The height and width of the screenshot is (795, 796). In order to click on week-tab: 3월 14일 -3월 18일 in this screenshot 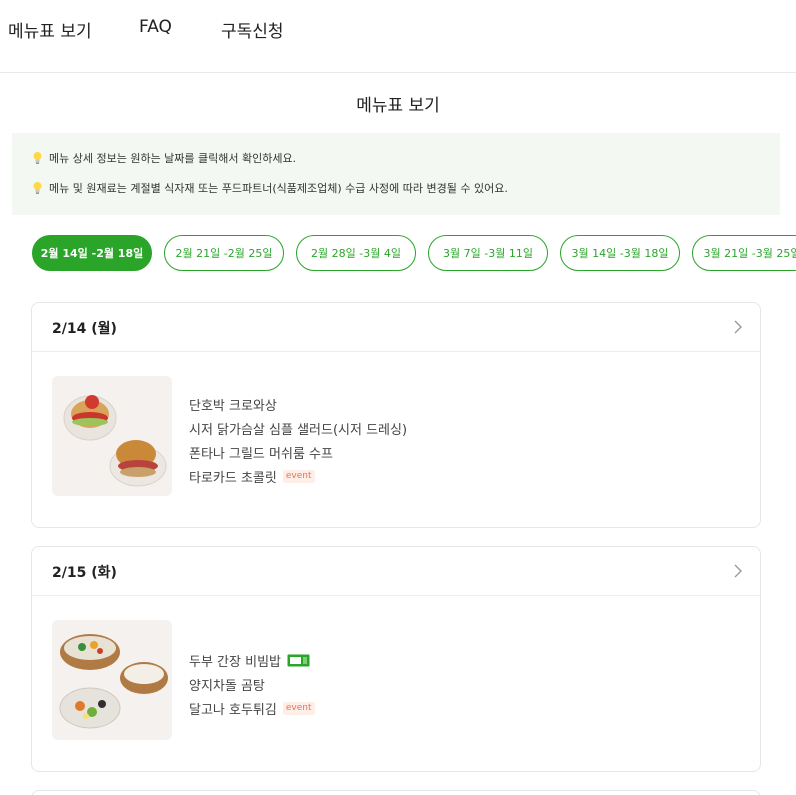, I will do `click(620, 253)`.